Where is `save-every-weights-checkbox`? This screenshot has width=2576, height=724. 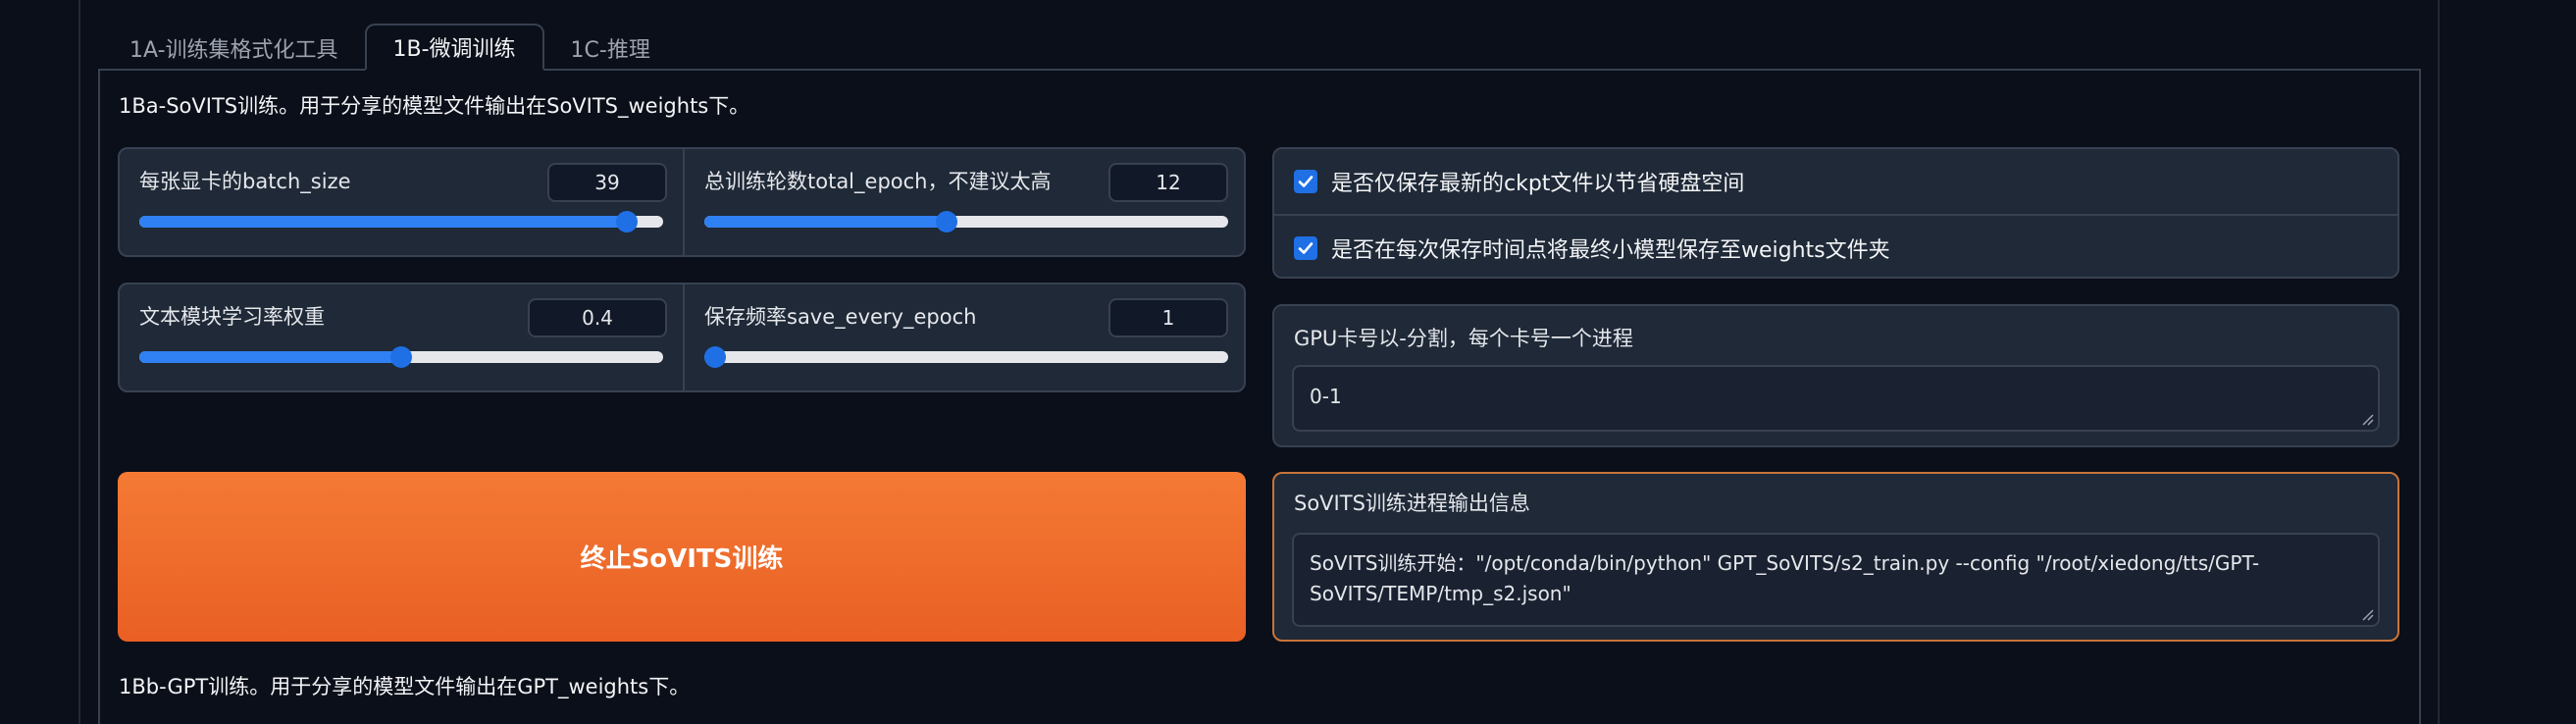 save-every-weights-checkbox is located at coordinates (1305, 248).